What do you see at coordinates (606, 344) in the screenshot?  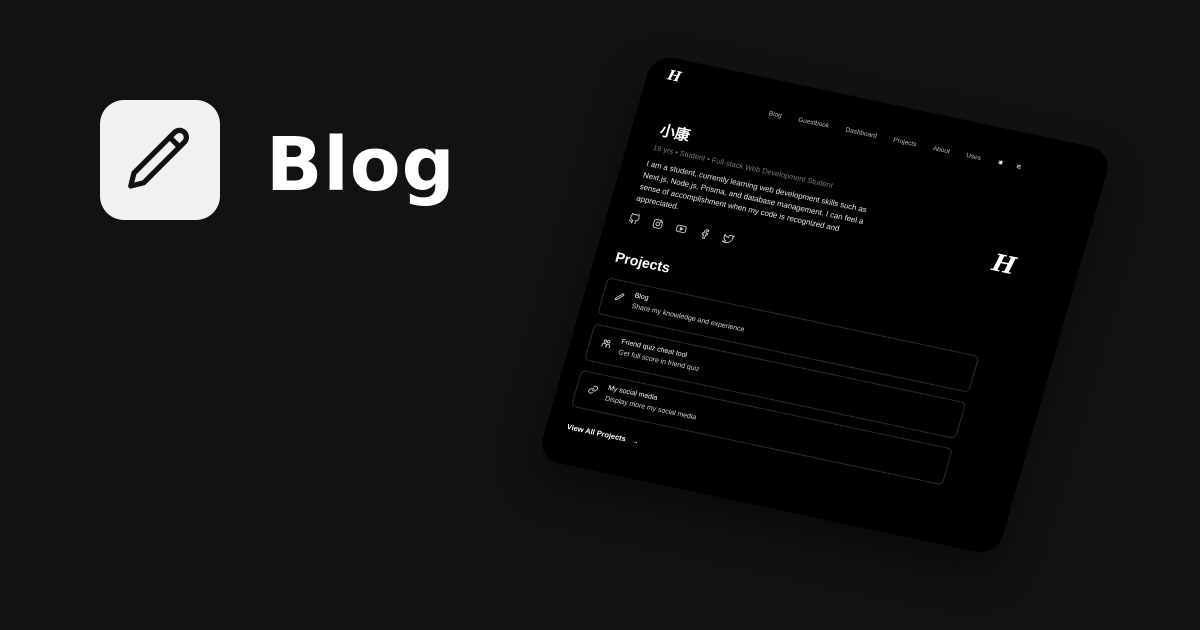 I see `people-icon` at bounding box center [606, 344].